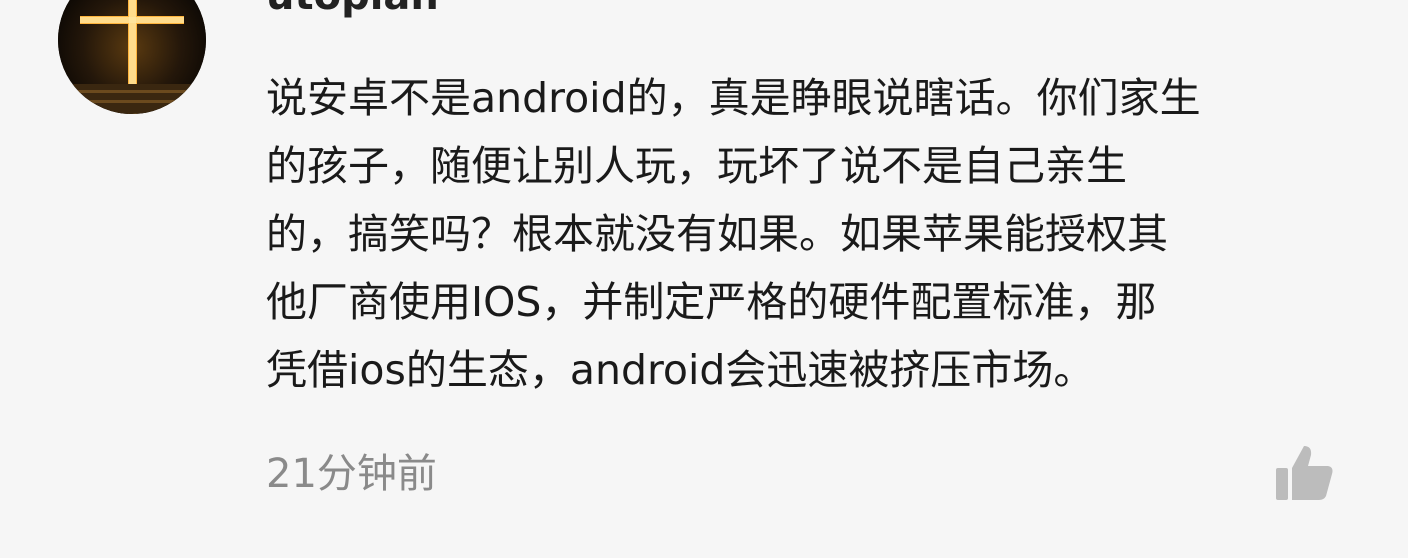  What do you see at coordinates (352, 10) in the screenshot?
I see `username: utopian` at bounding box center [352, 10].